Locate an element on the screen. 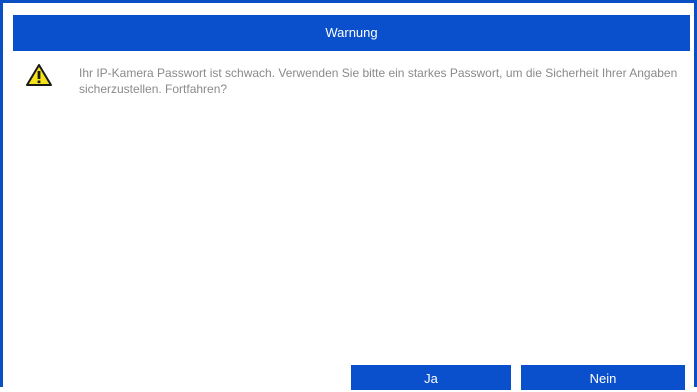 Image resolution: width=697 pixels, height=392 pixels. no-button-label: Nein is located at coordinates (603, 378).